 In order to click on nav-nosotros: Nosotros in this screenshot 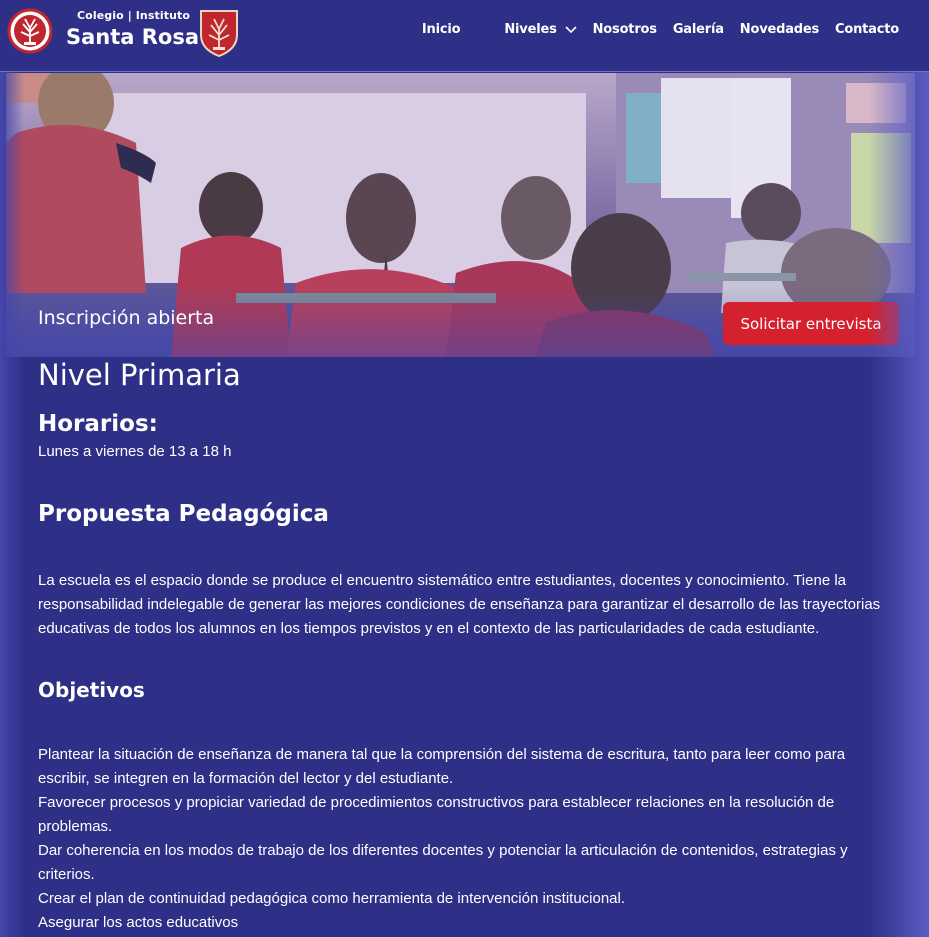, I will do `click(625, 29)`.